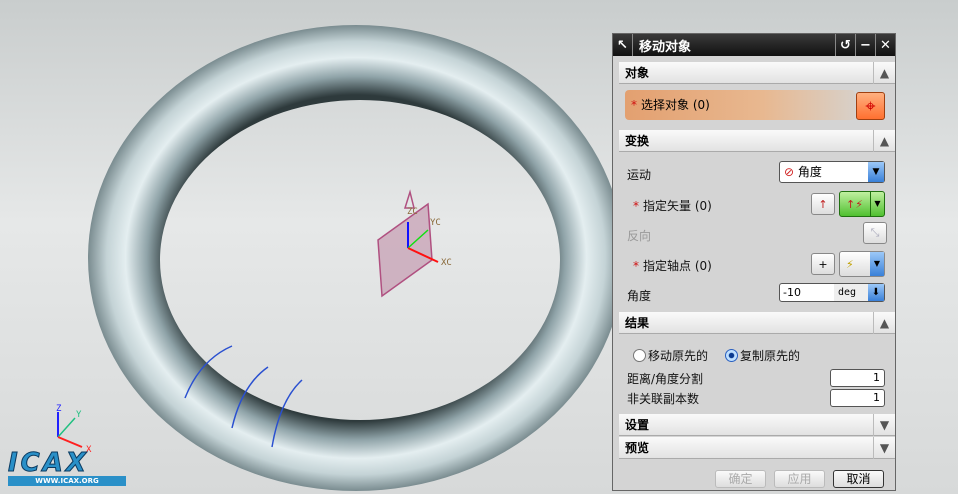  I want to click on dialog-title: 移动对象, so click(665, 47).